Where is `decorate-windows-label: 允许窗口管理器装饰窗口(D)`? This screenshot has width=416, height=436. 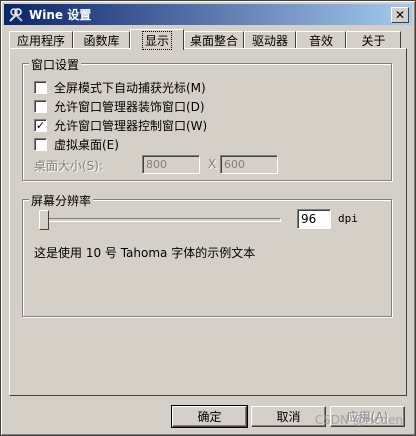
decorate-windows-label: 允许窗口管理器装饰窗口(D) is located at coordinates (129, 107).